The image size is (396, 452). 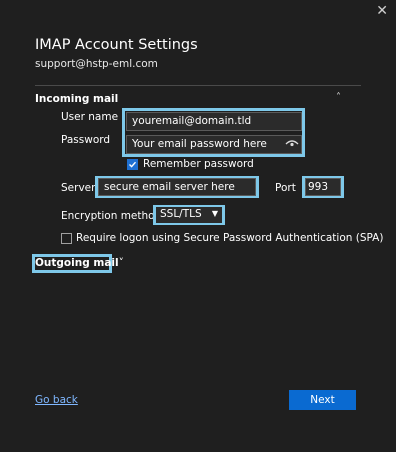 I want to click on port-label: Port, so click(x=285, y=188).